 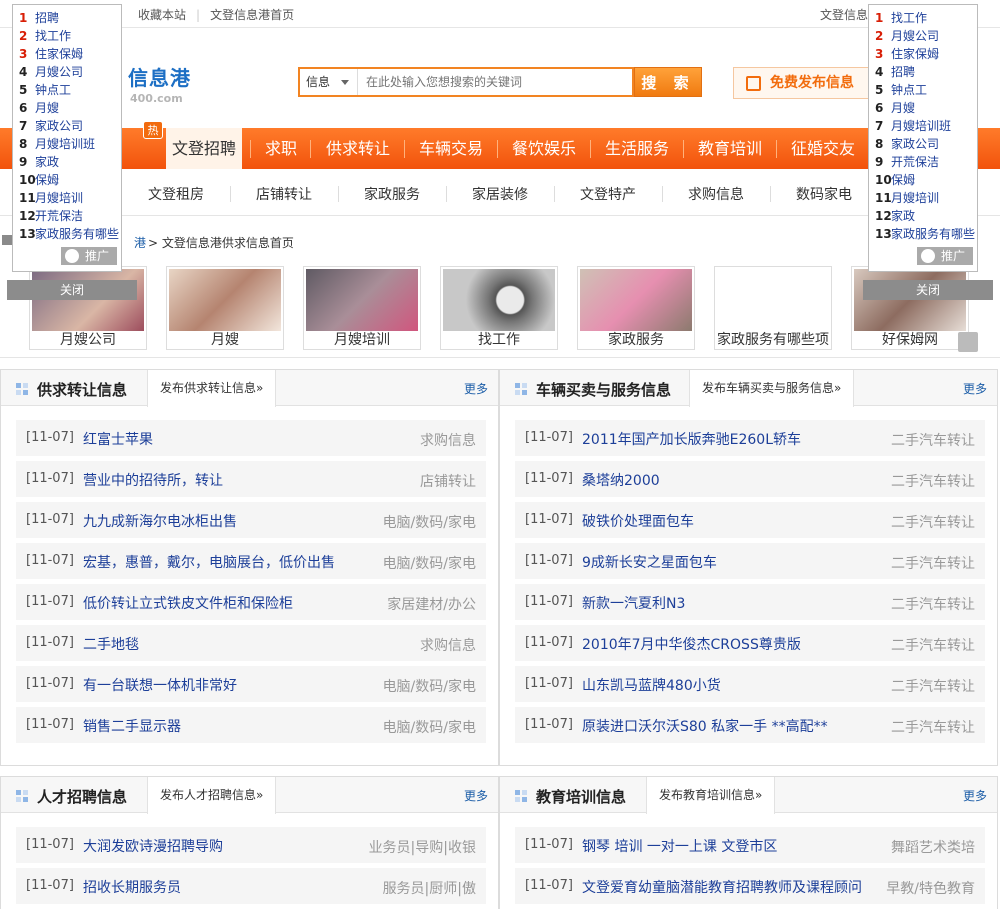 What do you see at coordinates (773, 308) in the screenshot?
I see `image-card: 家政服务有哪些项` at bounding box center [773, 308].